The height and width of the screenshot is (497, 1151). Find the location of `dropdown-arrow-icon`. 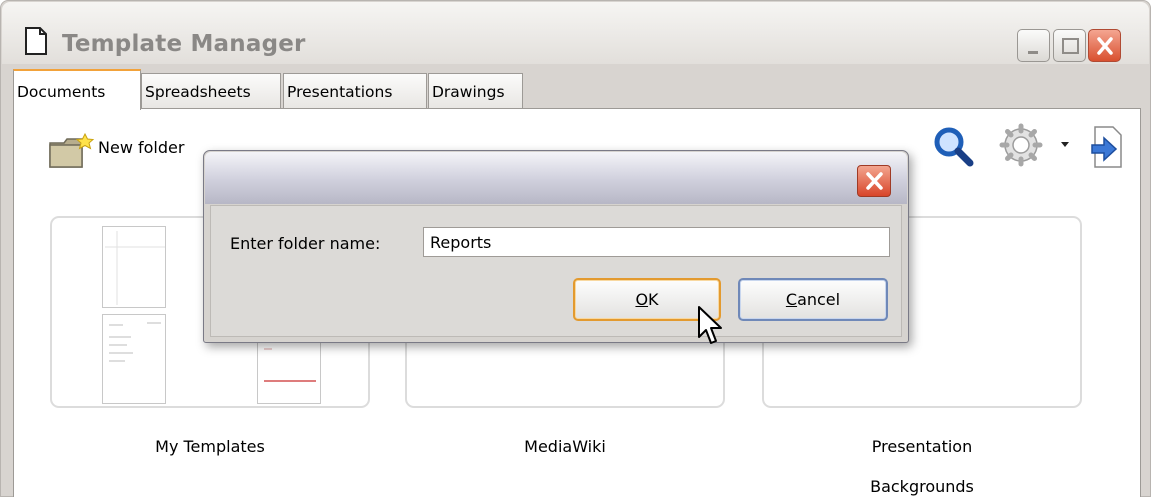

dropdown-arrow-icon is located at coordinates (1065, 145).